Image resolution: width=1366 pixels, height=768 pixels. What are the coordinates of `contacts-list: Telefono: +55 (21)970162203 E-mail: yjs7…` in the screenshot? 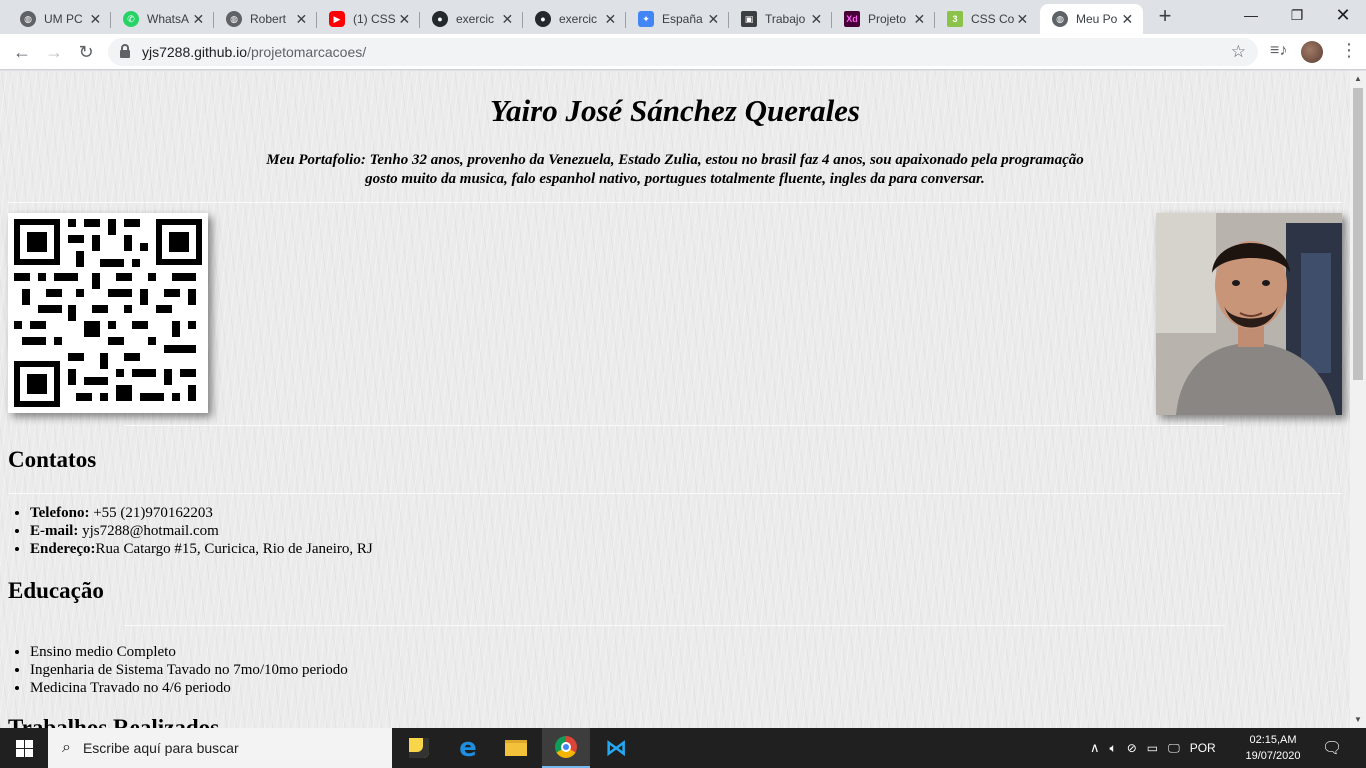 It's located at (201, 531).